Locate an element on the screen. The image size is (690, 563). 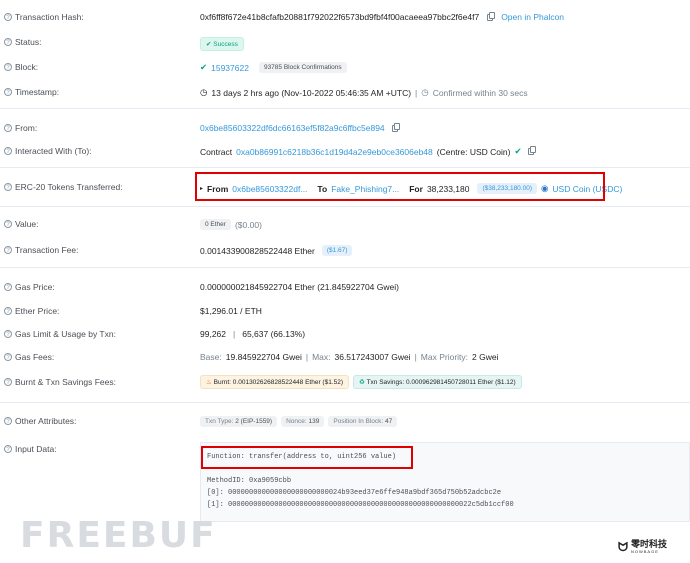
confirmed-within: Confirmed within 30 secs is located at coordinates (480, 92).